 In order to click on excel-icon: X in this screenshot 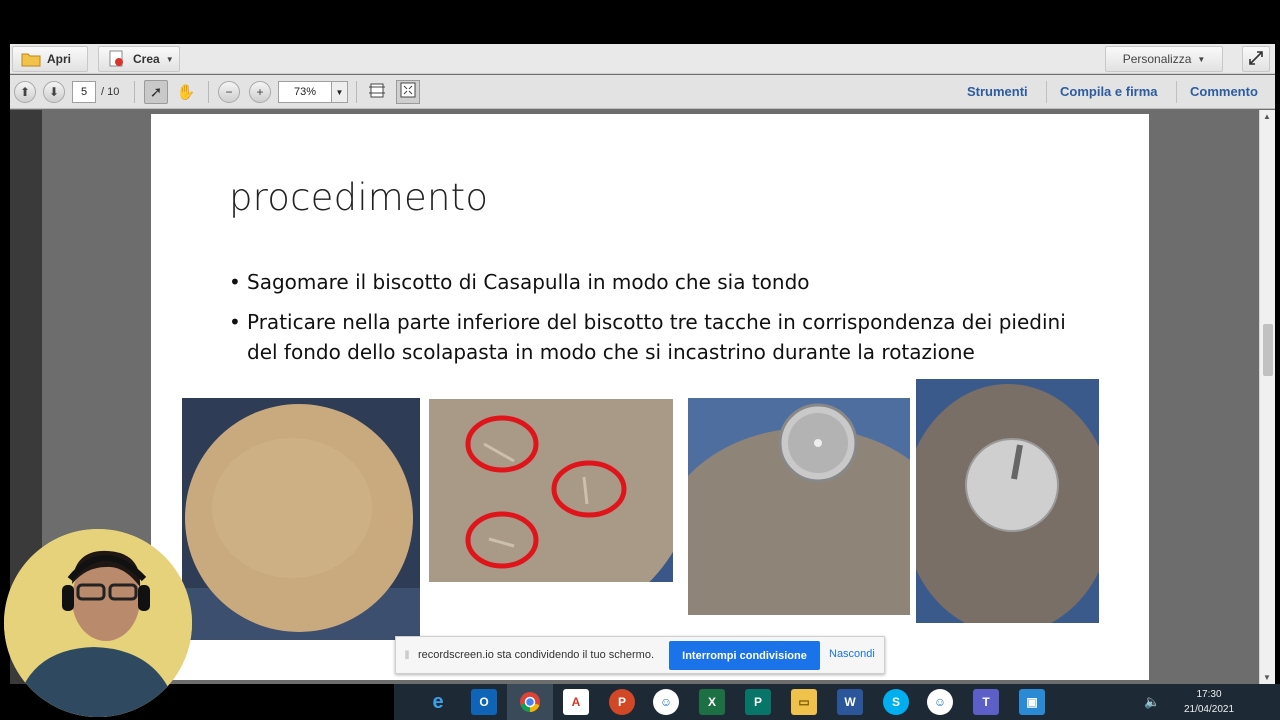, I will do `click(712, 702)`.